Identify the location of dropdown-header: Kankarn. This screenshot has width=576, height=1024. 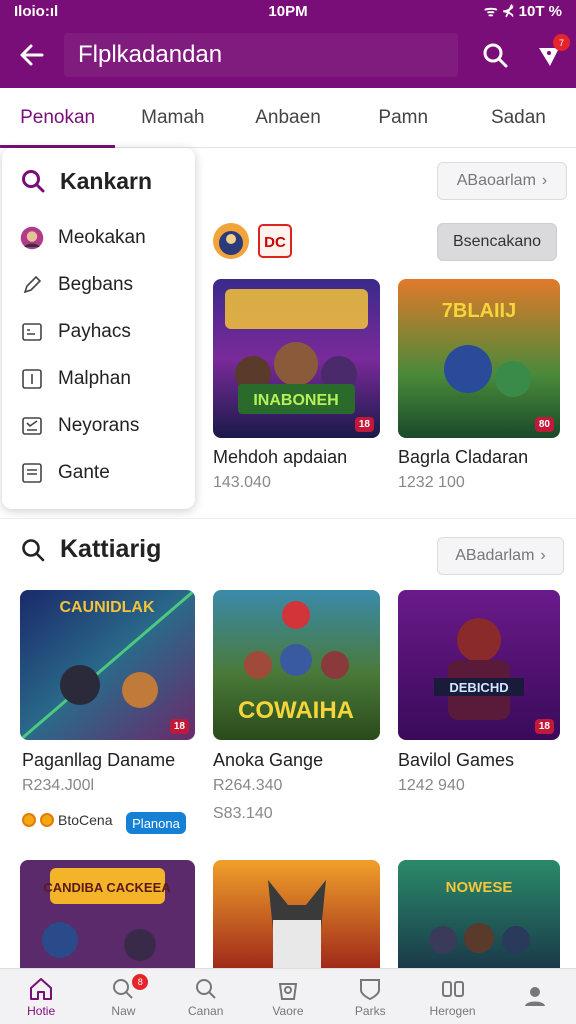
(98, 181).